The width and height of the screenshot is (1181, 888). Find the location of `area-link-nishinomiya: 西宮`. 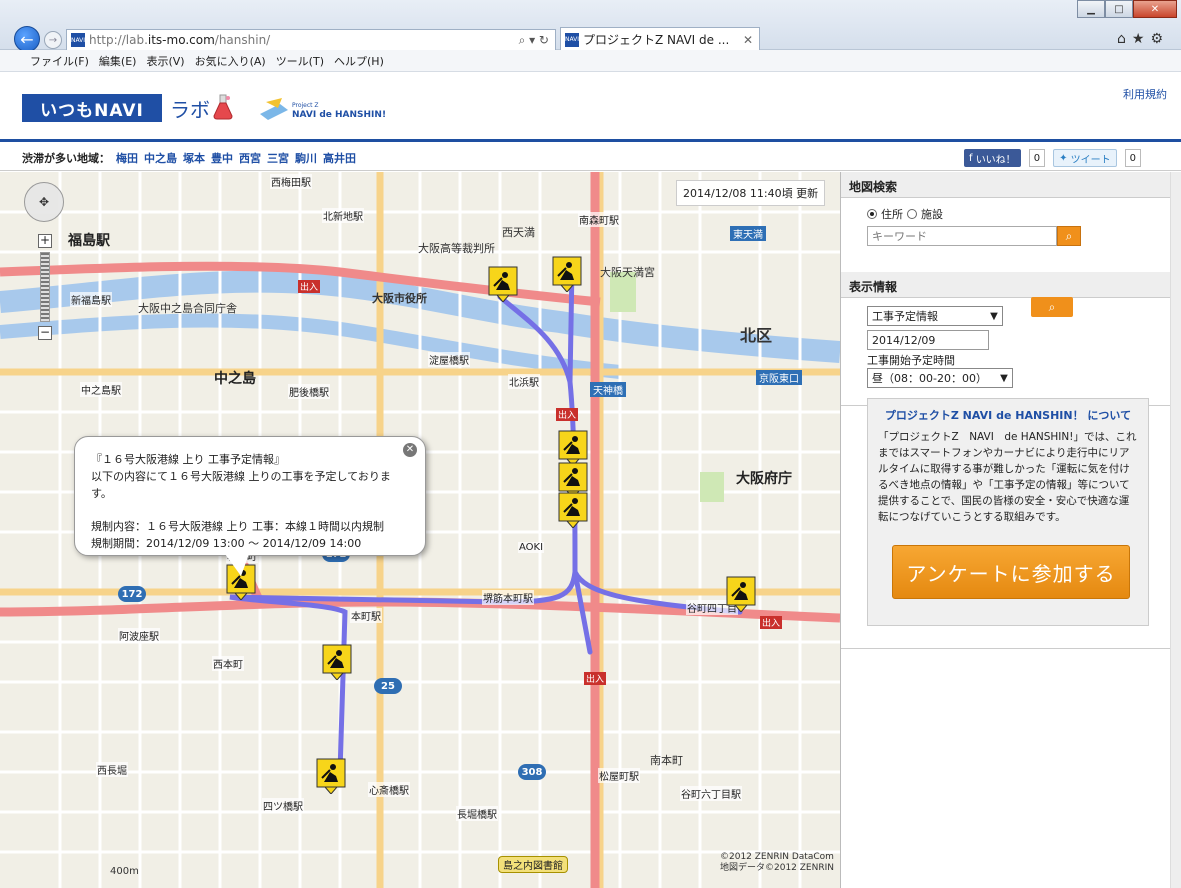

area-link-nishinomiya: 西宮 is located at coordinates (250, 158).